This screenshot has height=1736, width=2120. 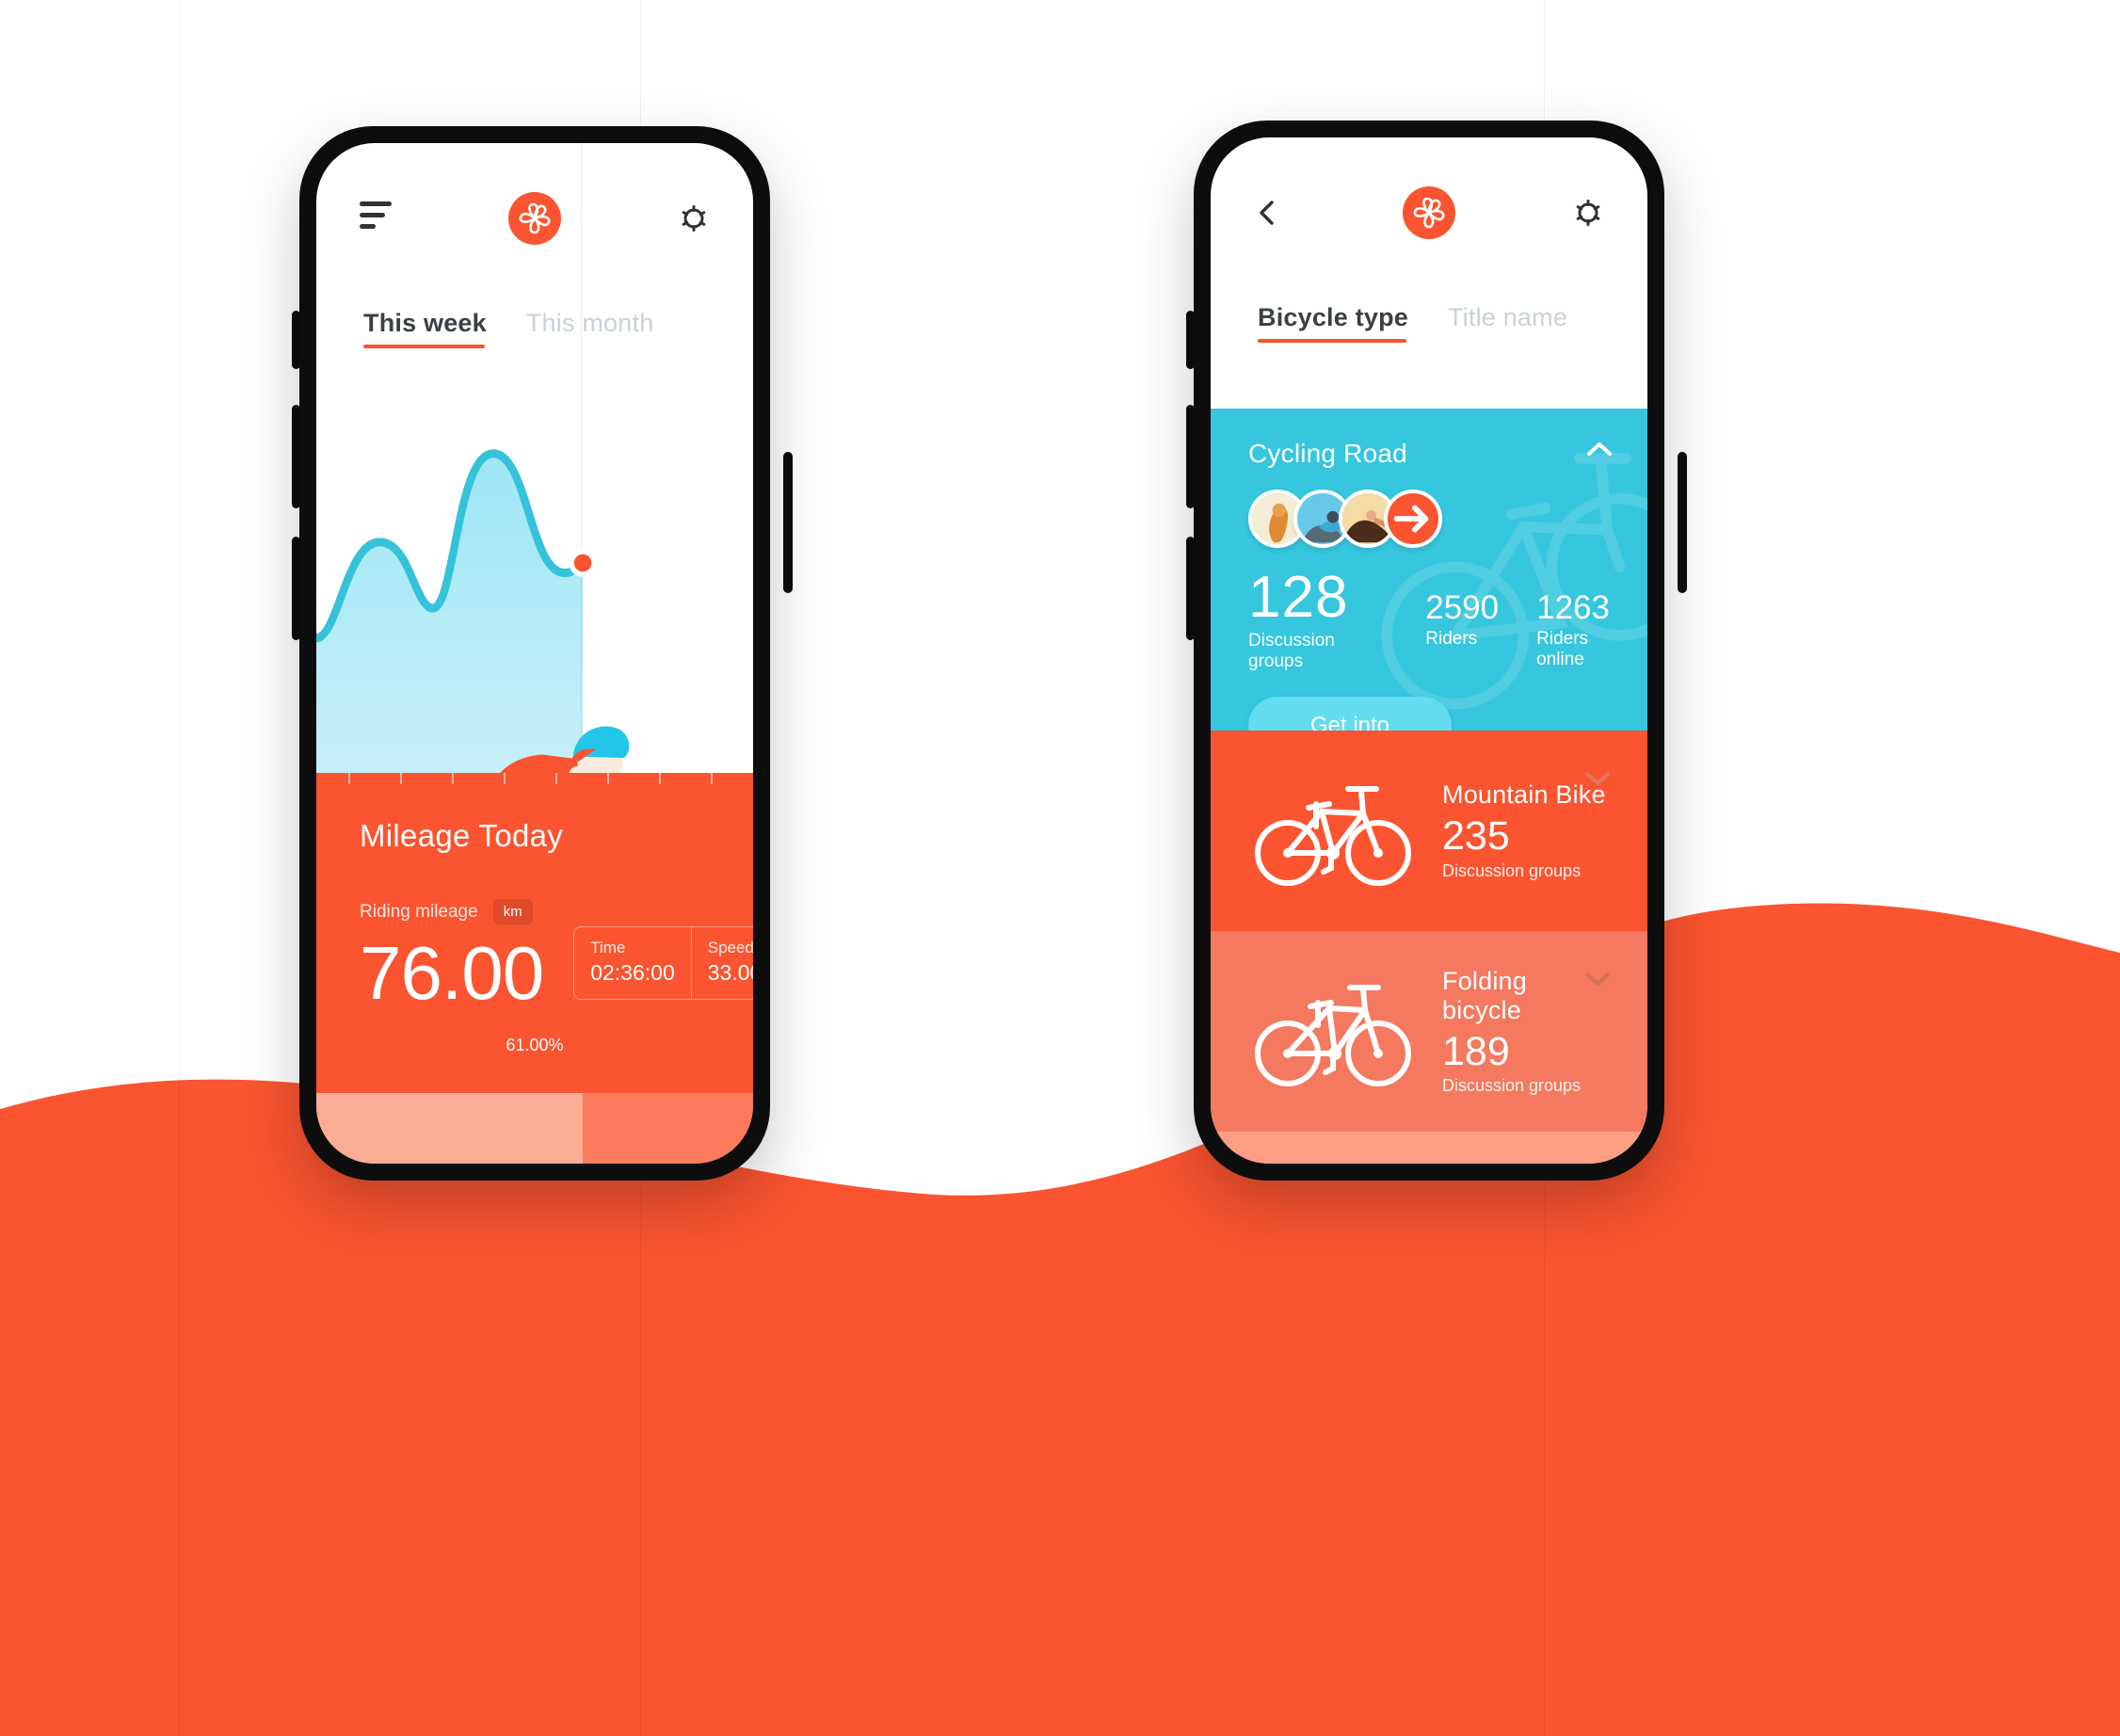 What do you see at coordinates (535, 1045) in the screenshot?
I see `progress-percent-label: 61.00%` at bounding box center [535, 1045].